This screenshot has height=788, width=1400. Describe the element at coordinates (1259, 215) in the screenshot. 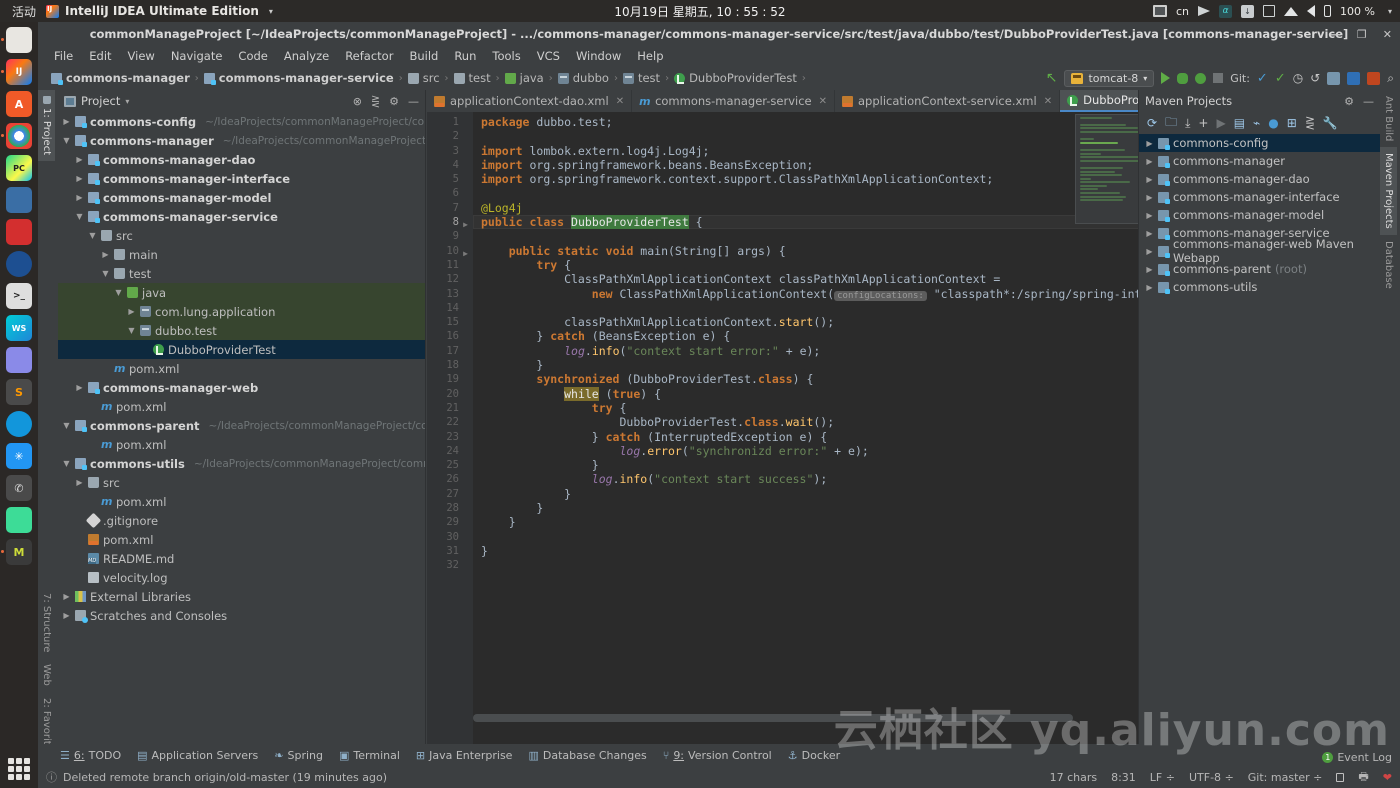

I see `maven-item-commons-manager-model: ▶ commons-manager-model` at that location.